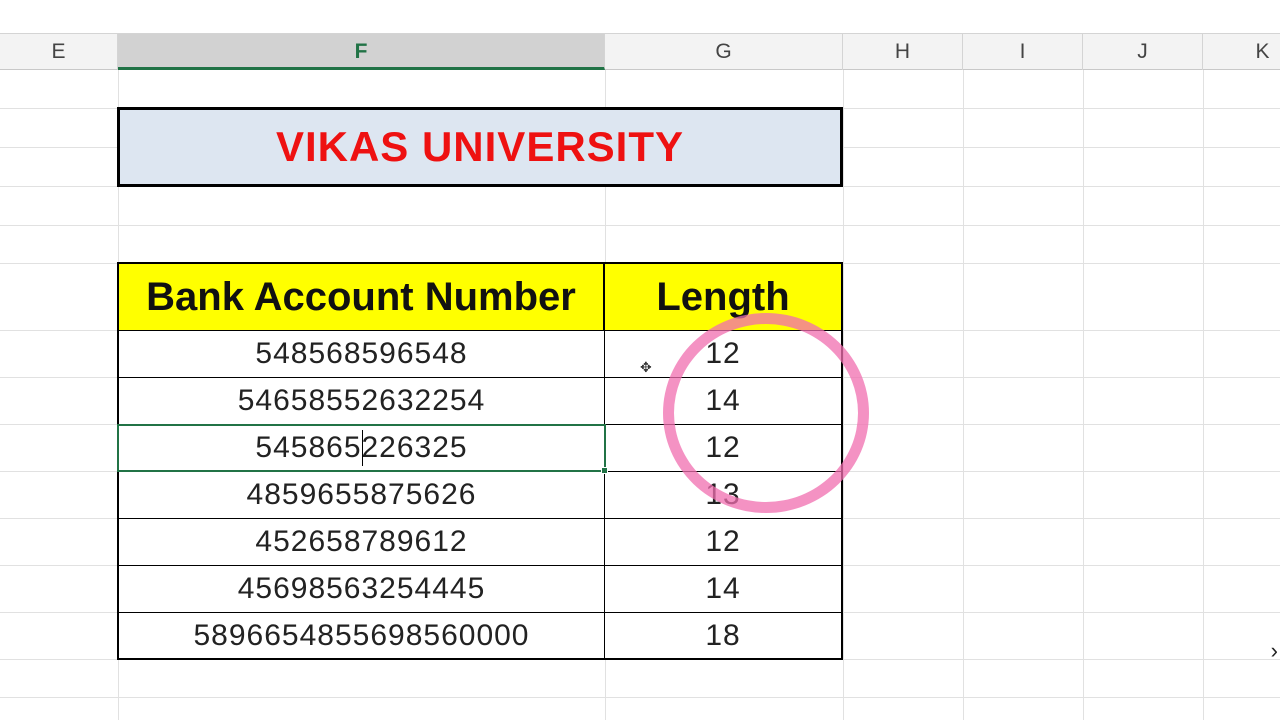 This screenshot has width=1280, height=720. Describe the element at coordinates (723, 495) in the screenshot. I see `length-cell: 13` at that location.